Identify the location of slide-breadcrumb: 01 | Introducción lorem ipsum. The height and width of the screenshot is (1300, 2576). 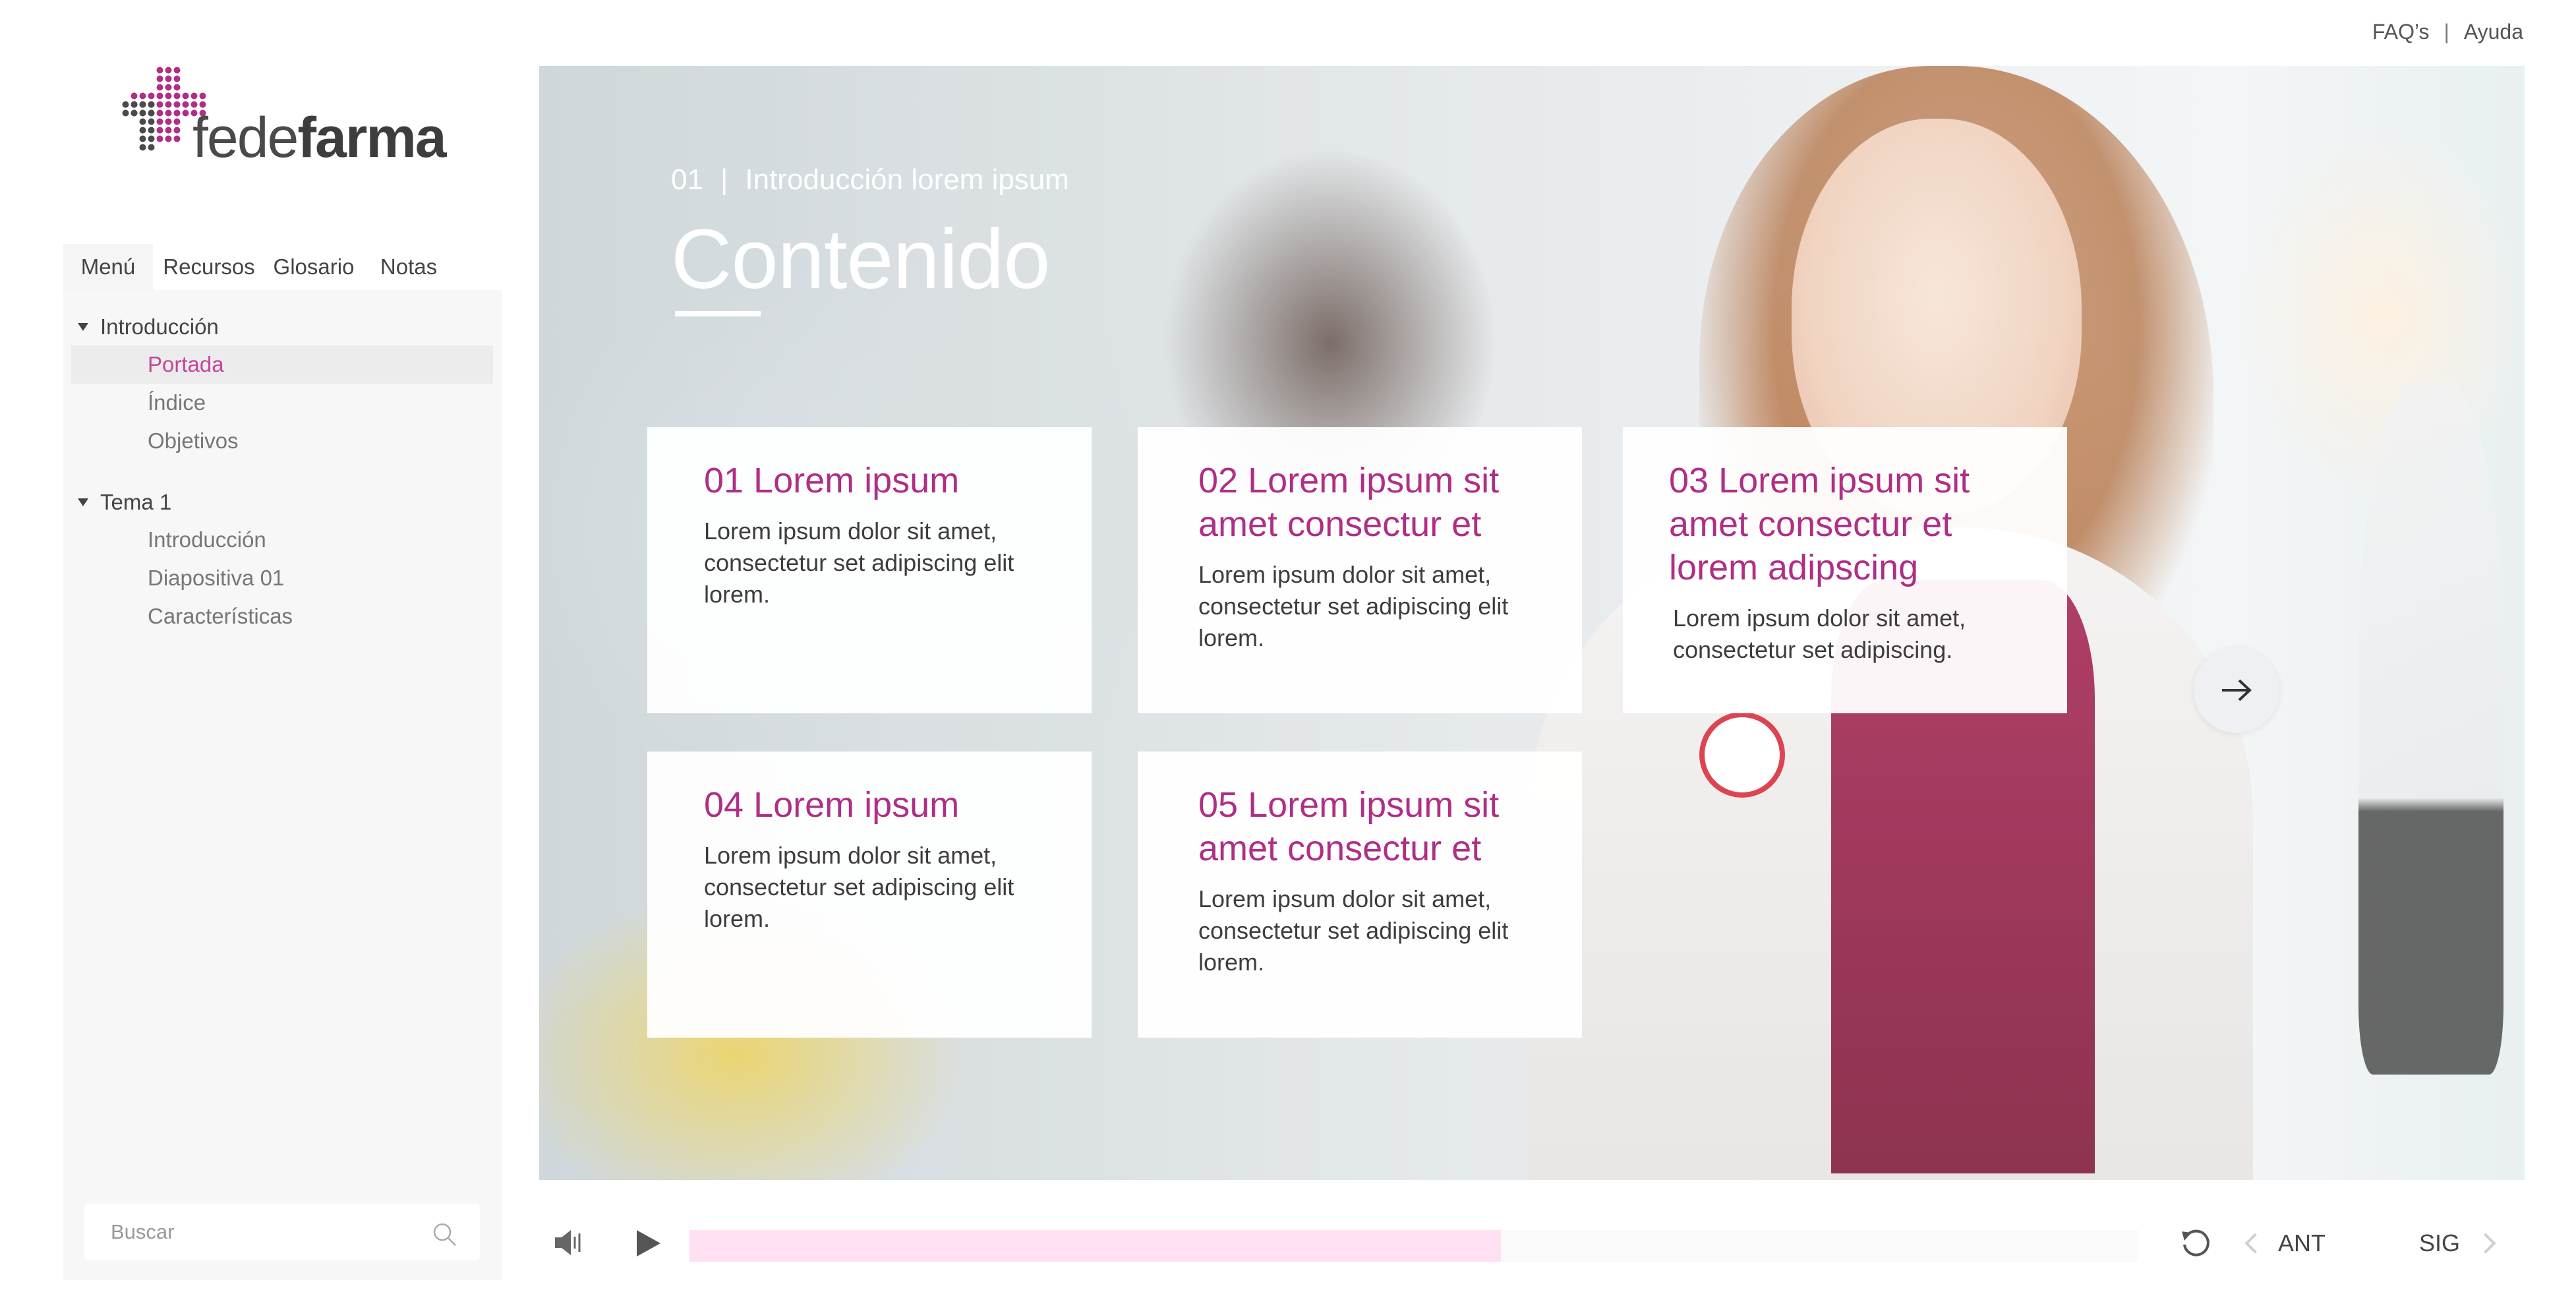
(870, 179).